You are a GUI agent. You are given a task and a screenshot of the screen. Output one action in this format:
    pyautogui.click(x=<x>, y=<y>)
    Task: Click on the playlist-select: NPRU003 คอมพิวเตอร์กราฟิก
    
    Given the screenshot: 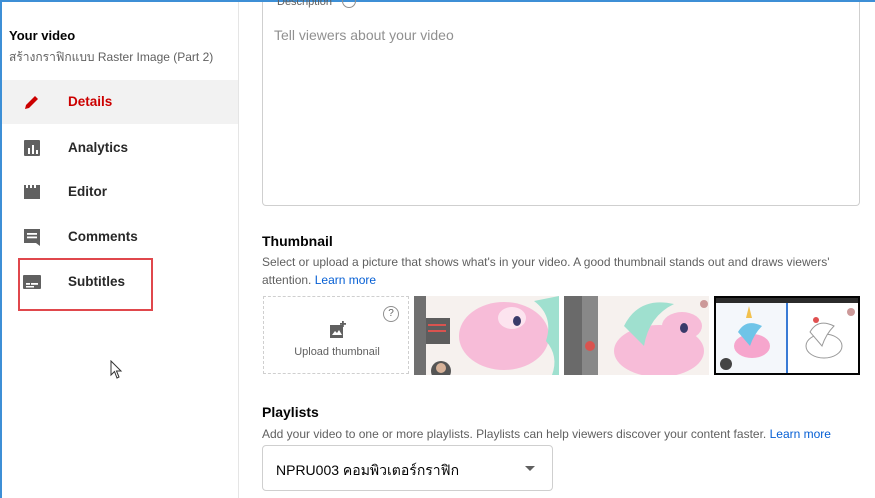 What is the action you would take?
    pyautogui.click(x=407, y=468)
    